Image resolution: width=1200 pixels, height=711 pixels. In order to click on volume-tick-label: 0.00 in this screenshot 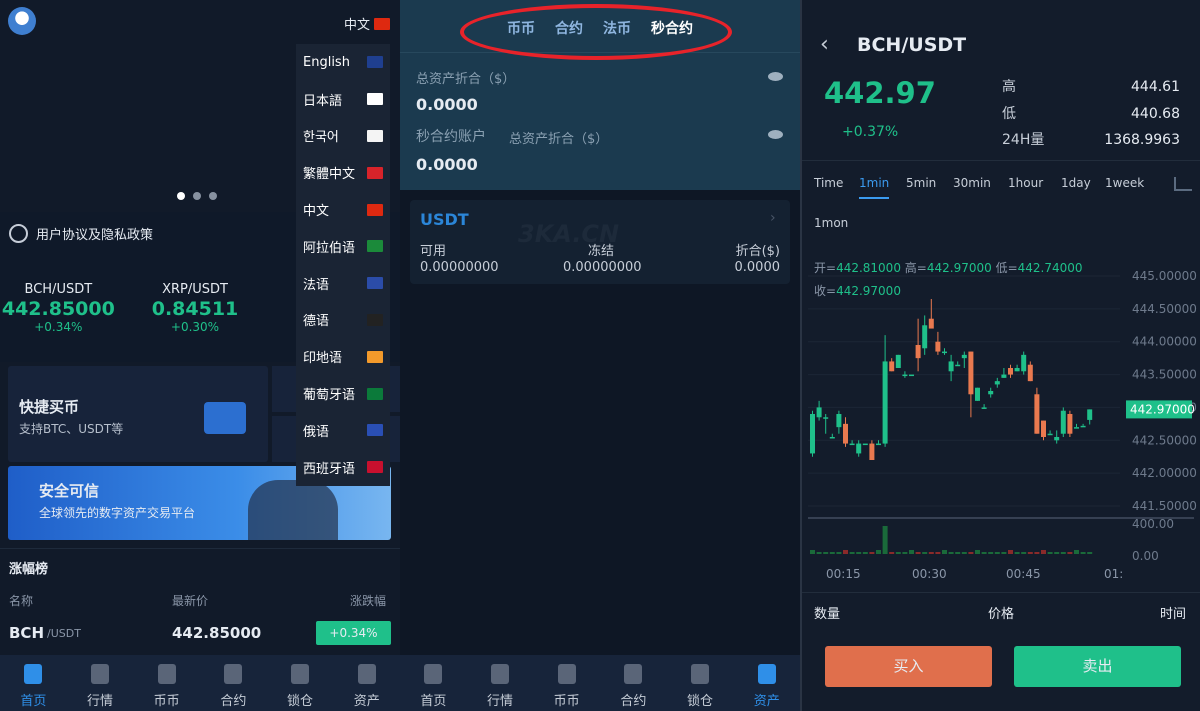, I will do `click(1145, 556)`.